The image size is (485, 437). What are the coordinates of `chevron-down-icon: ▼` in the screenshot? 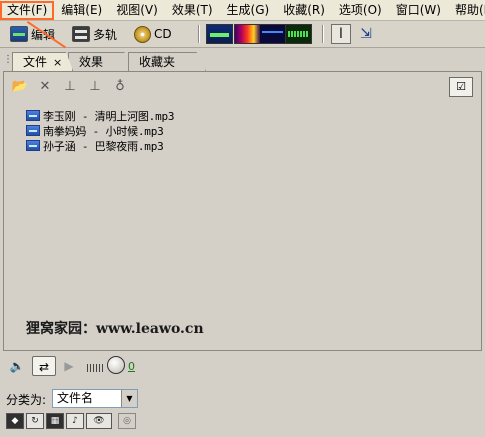 It's located at (129, 398).